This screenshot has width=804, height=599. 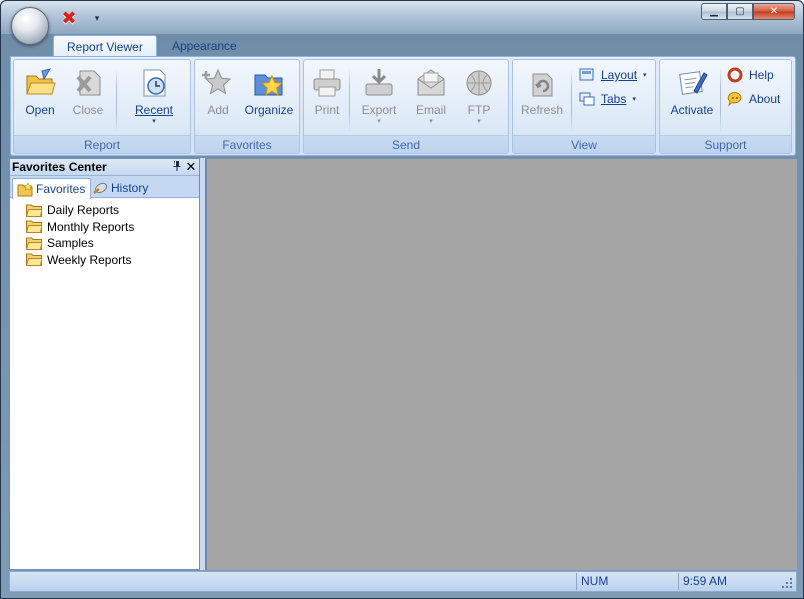 What do you see at coordinates (327, 83) in the screenshot?
I see `printer-icon` at bounding box center [327, 83].